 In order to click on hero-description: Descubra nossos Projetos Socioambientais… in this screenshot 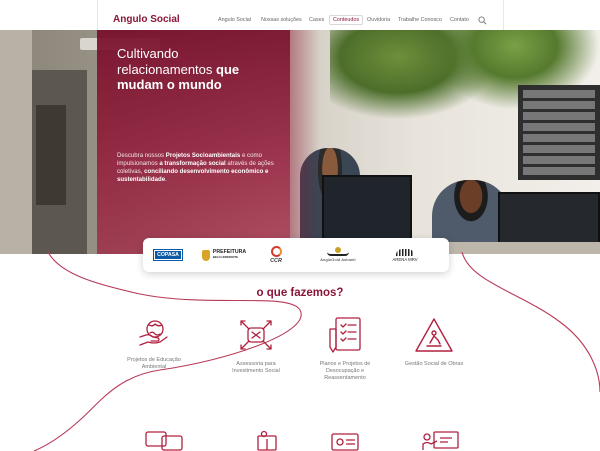, I will do `click(197, 168)`.